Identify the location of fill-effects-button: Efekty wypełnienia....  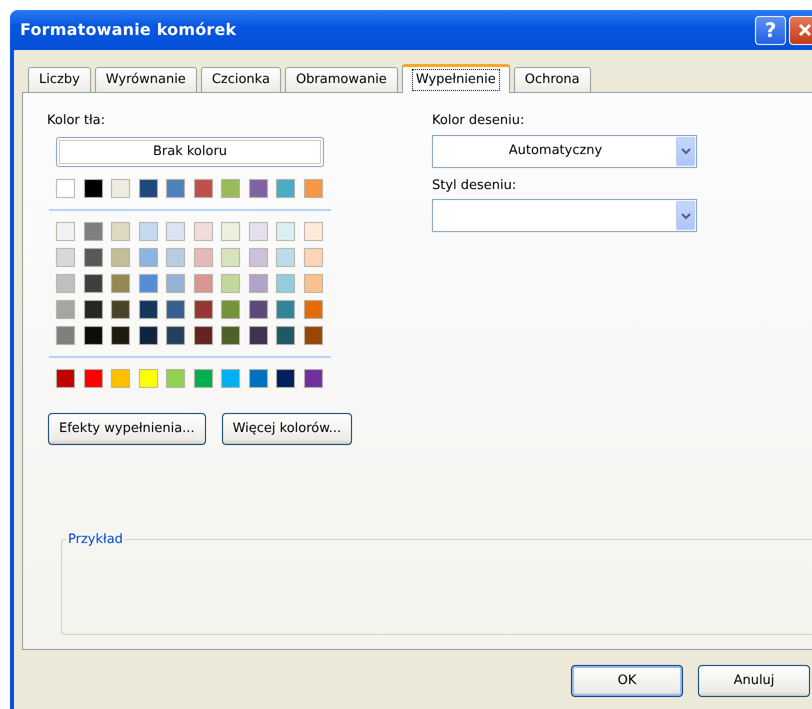
(127, 428).